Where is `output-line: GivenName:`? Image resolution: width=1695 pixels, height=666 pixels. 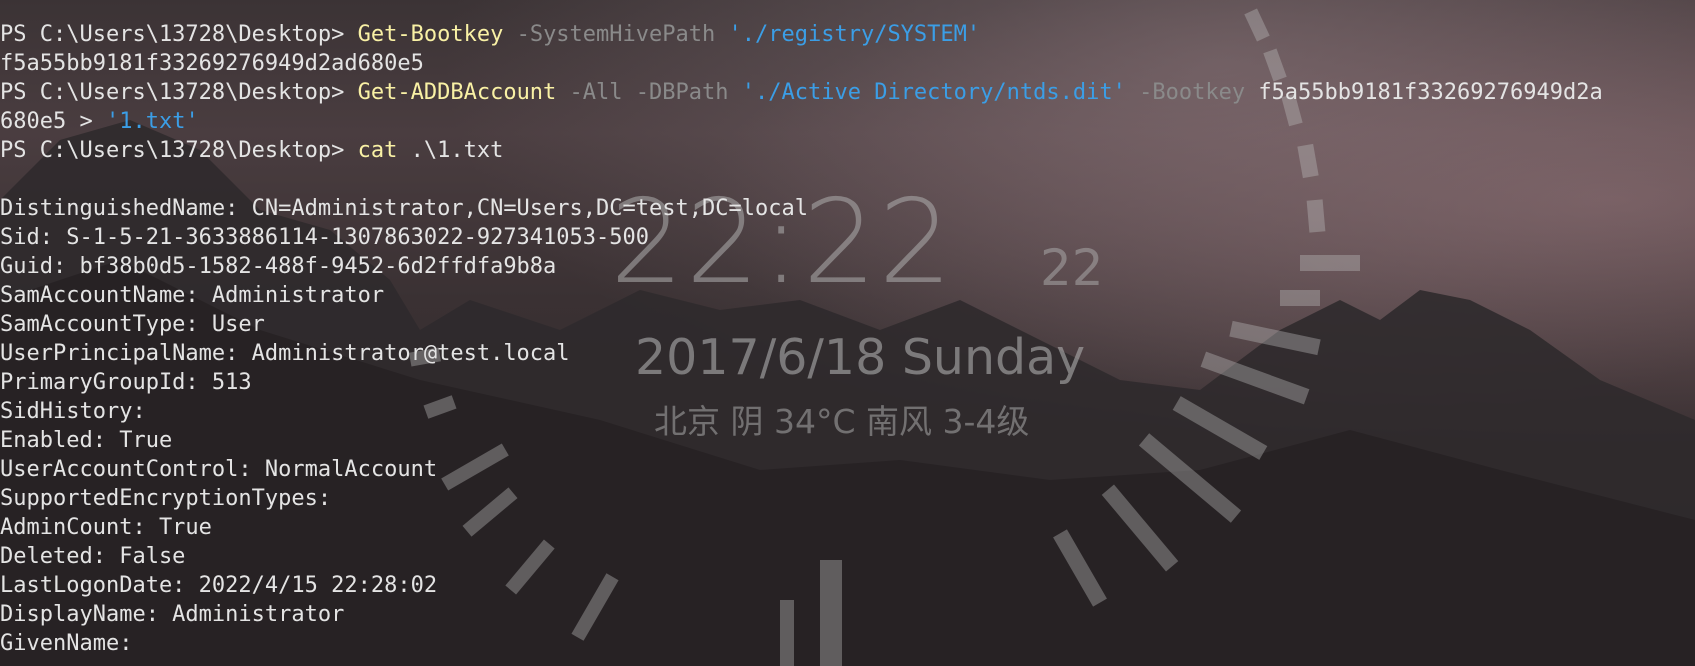 output-line: GivenName: is located at coordinates (66, 643).